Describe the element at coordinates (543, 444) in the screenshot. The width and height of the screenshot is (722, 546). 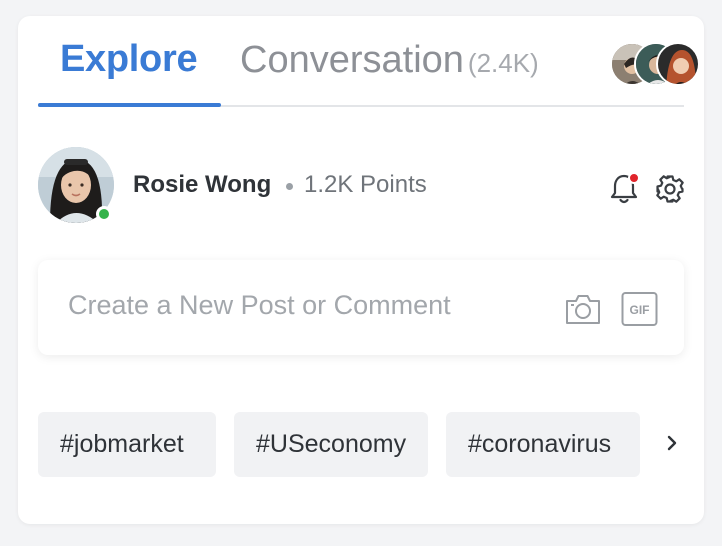
I see `hashtag-coronavirus: #coronavirus` at that location.